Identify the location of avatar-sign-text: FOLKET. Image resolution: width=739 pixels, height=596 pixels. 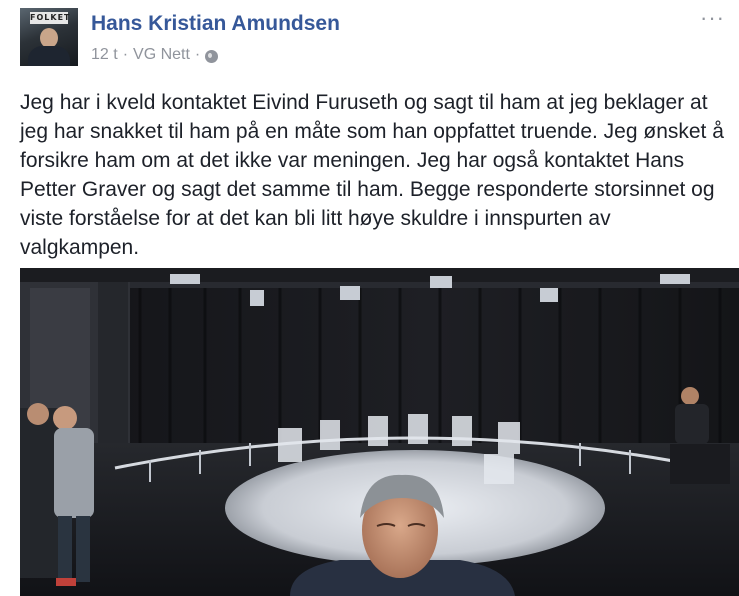
(50, 18).